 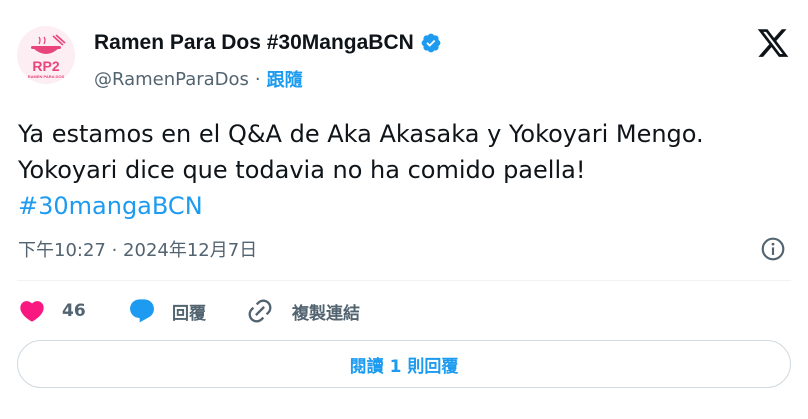 I want to click on x-logo-icon, so click(x=773, y=43).